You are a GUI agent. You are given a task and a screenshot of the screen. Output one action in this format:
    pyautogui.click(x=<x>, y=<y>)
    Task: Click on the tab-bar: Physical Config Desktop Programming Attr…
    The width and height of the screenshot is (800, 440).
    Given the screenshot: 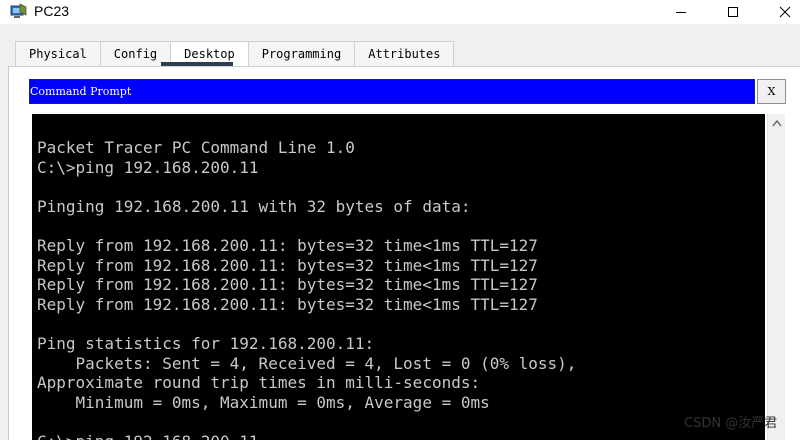 What is the action you would take?
    pyautogui.click(x=235, y=53)
    